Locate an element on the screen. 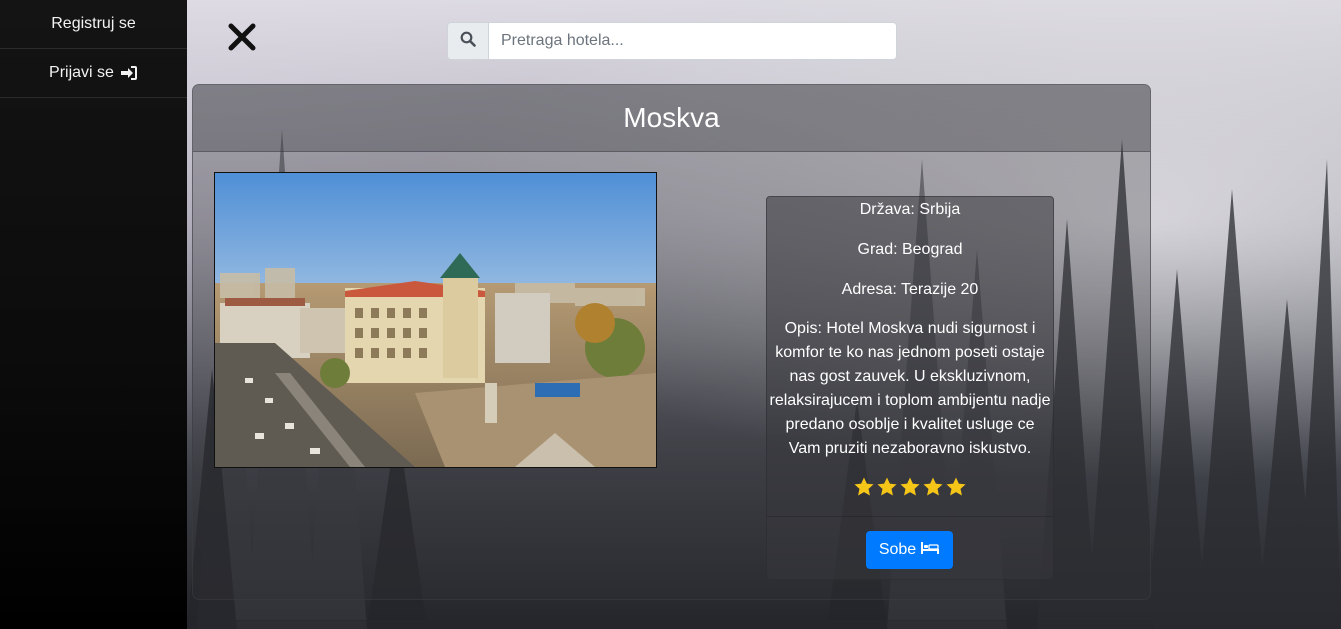 This screenshot has width=1341, height=629. hotel-card-header: Moskva is located at coordinates (671, 118).